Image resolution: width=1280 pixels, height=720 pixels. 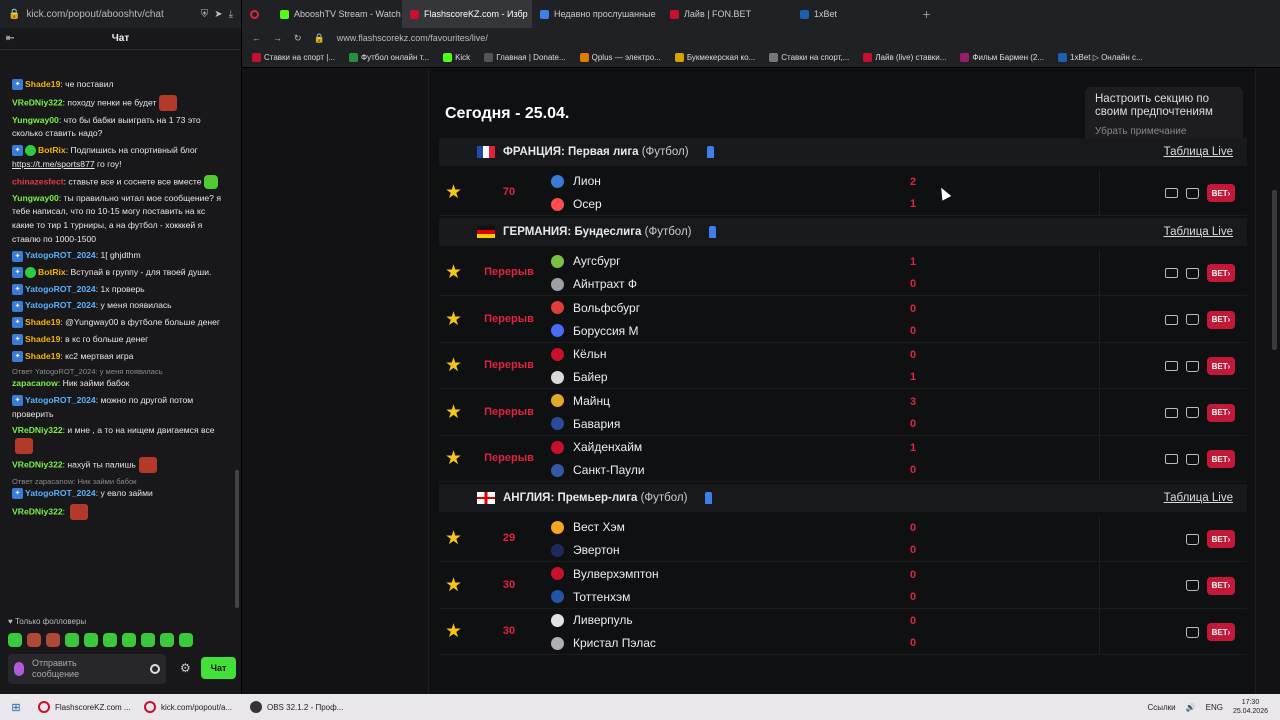 I want to click on language-indicator: ENG, so click(x=1214, y=707).